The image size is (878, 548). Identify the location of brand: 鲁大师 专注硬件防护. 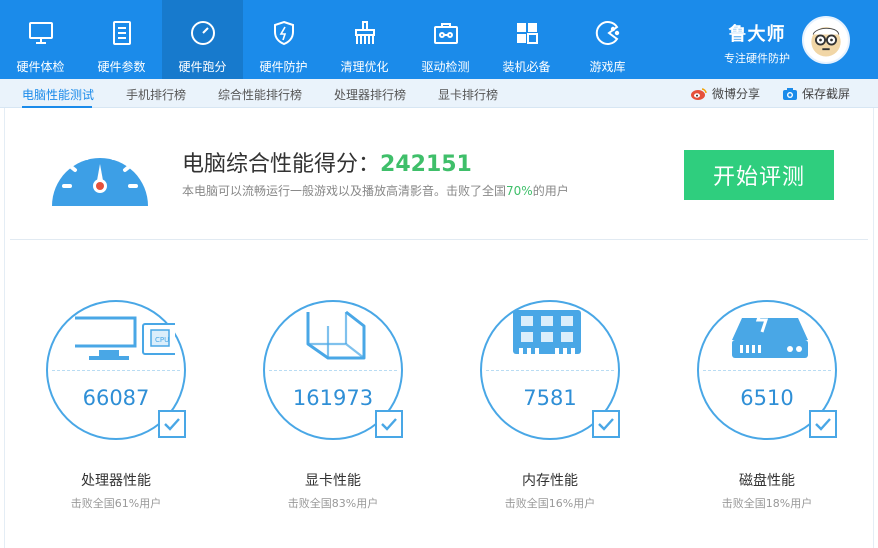
(757, 43).